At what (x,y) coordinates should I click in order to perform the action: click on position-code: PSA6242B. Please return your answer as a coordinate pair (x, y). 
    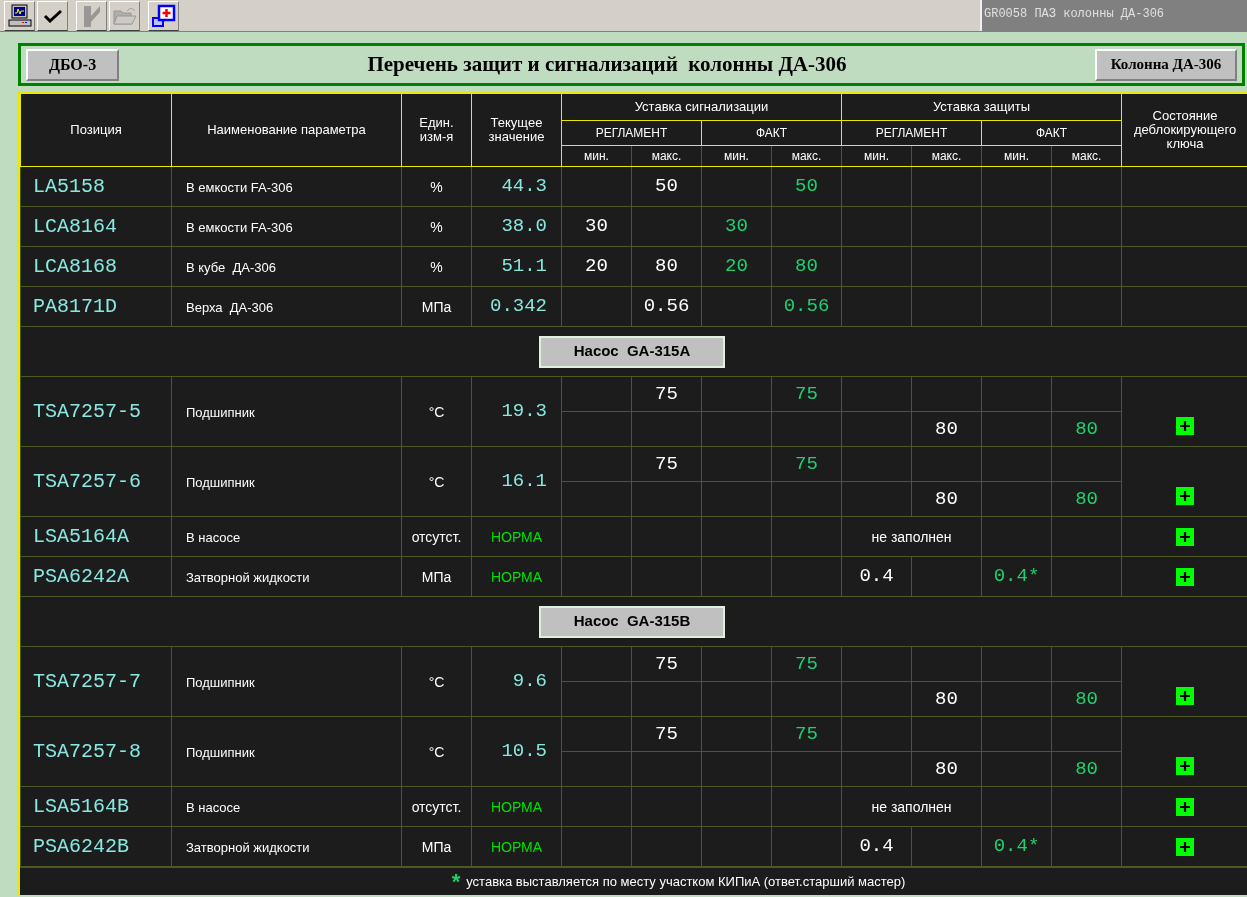
    Looking at the image, I should click on (81, 846).